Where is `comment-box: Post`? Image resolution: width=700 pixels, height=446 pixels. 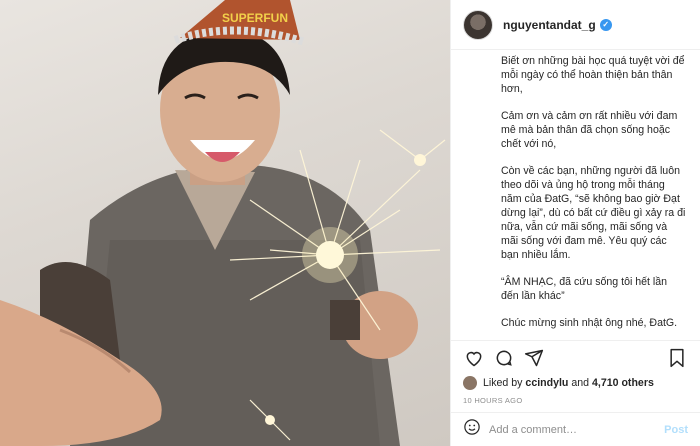 comment-box: Post is located at coordinates (575, 429).